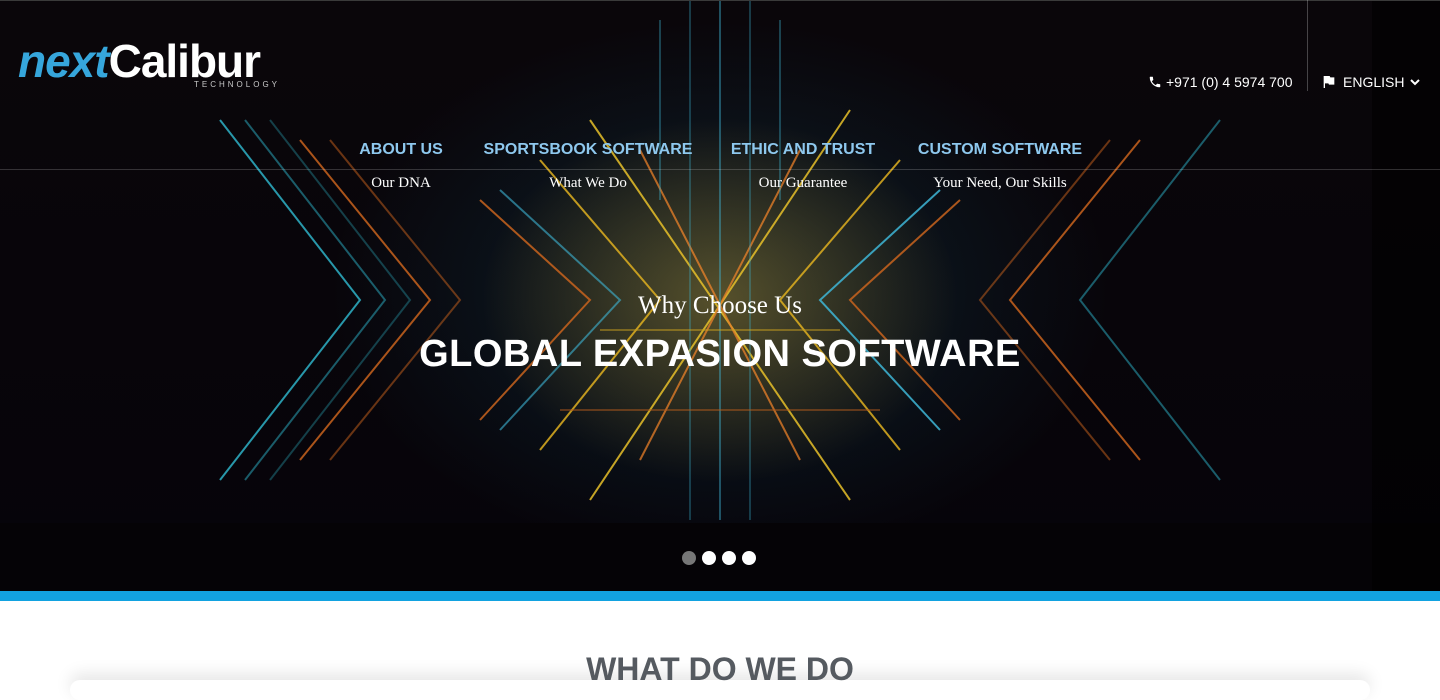  I want to click on language-label: ENGLISH, so click(1374, 82).